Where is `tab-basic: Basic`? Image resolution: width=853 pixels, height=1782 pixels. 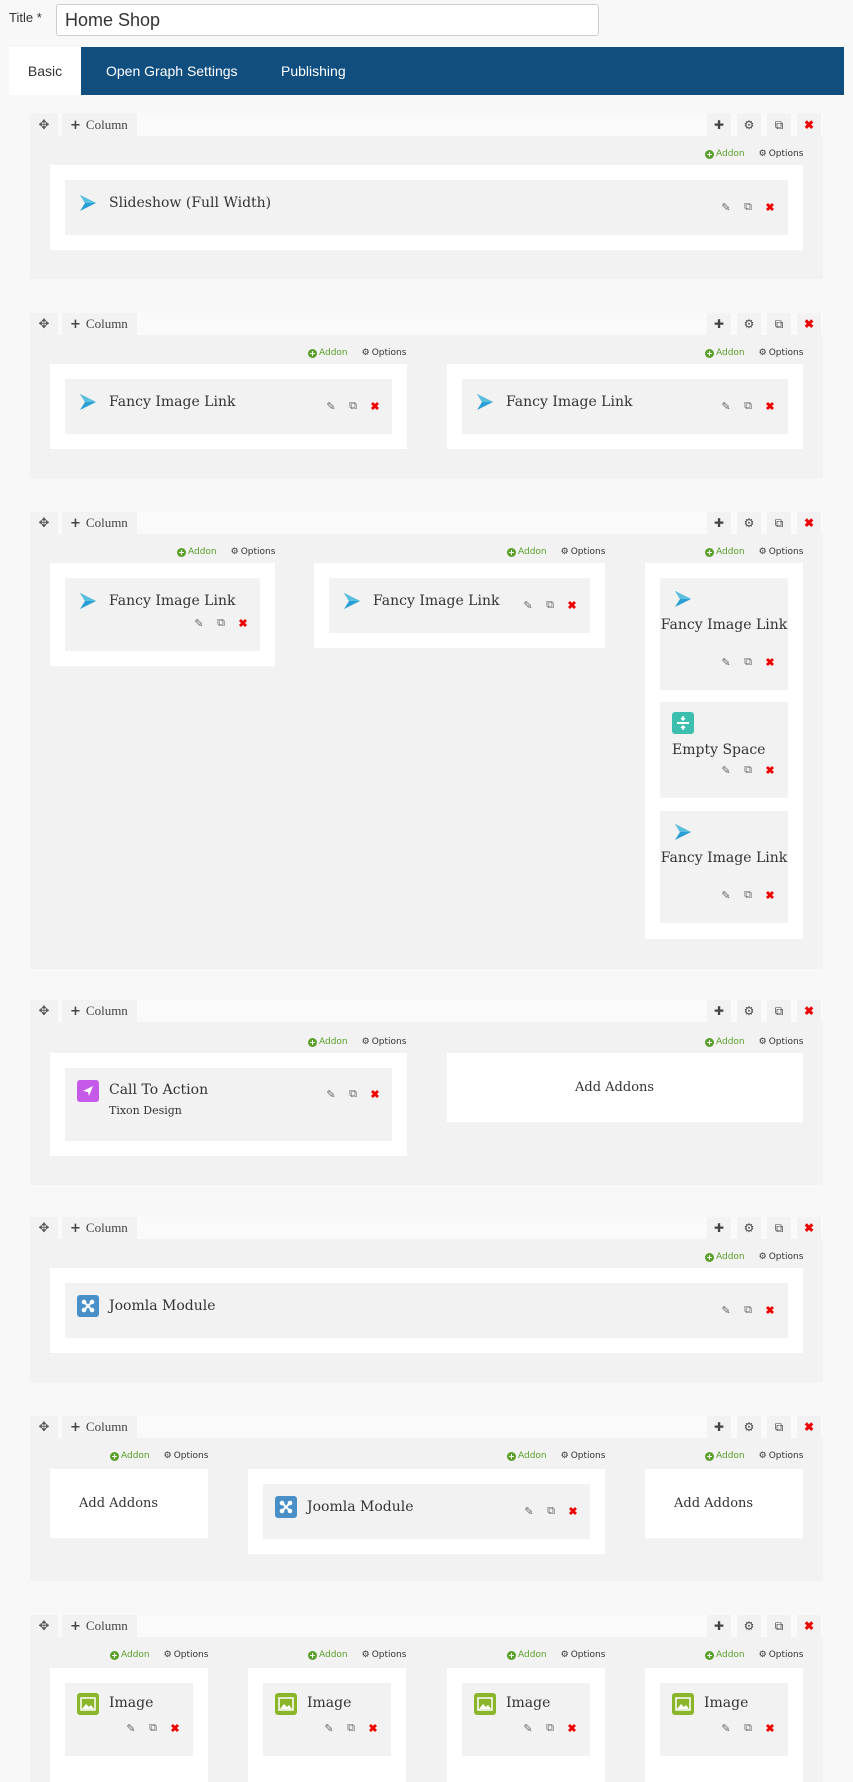 tab-basic: Basic is located at coordinates (45, 71).